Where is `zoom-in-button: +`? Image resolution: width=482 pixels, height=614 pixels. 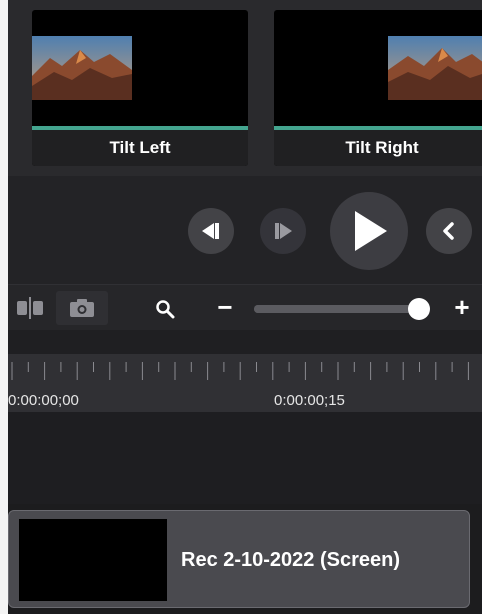 zoom-in-button: + is located at coordinates (462, 307).